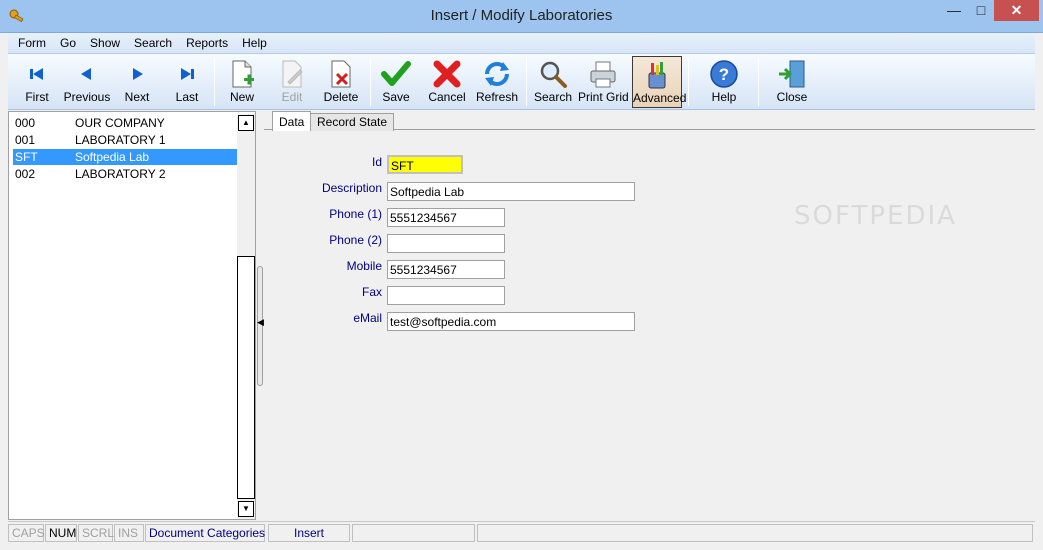 The height and width of the screenshot is (550, 1043). I want to click on delete-label: Delete, so click(341, 97).